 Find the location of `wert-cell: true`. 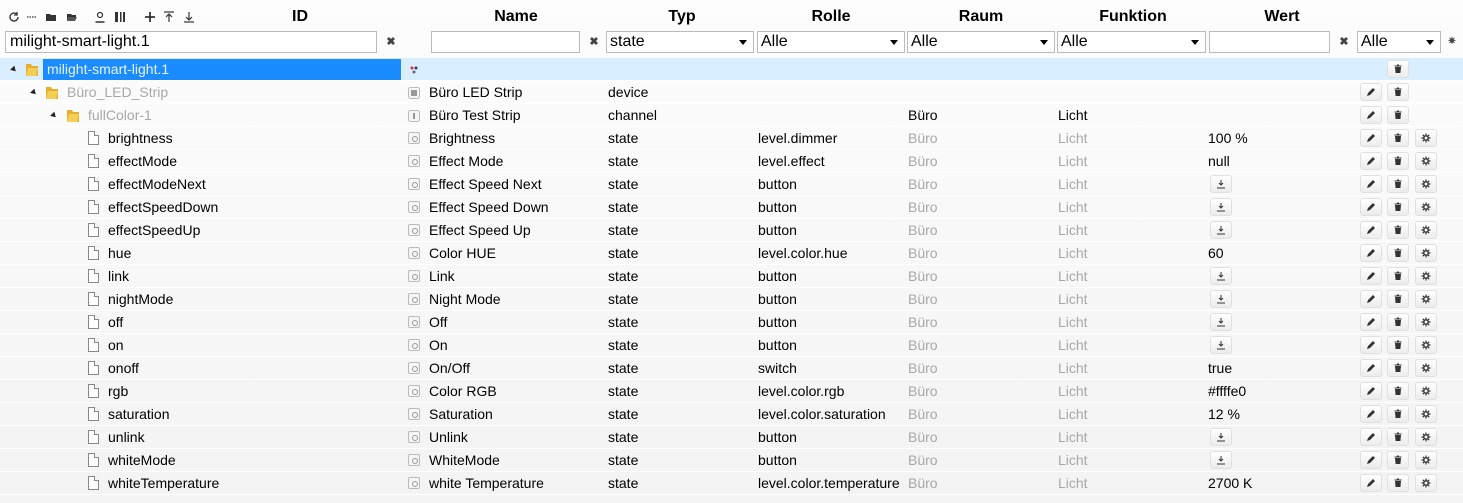

wert-cell: true is located at coordinates (1281, 368).